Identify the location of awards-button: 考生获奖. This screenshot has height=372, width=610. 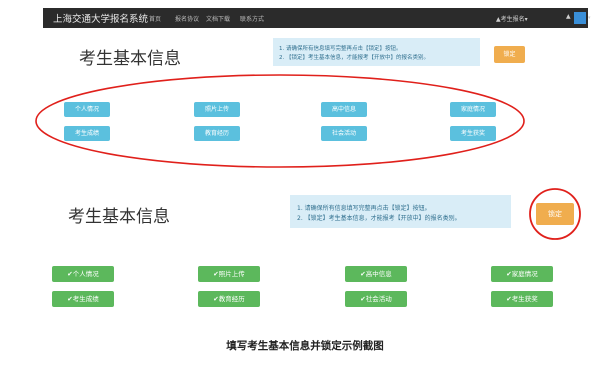
(473, 133).